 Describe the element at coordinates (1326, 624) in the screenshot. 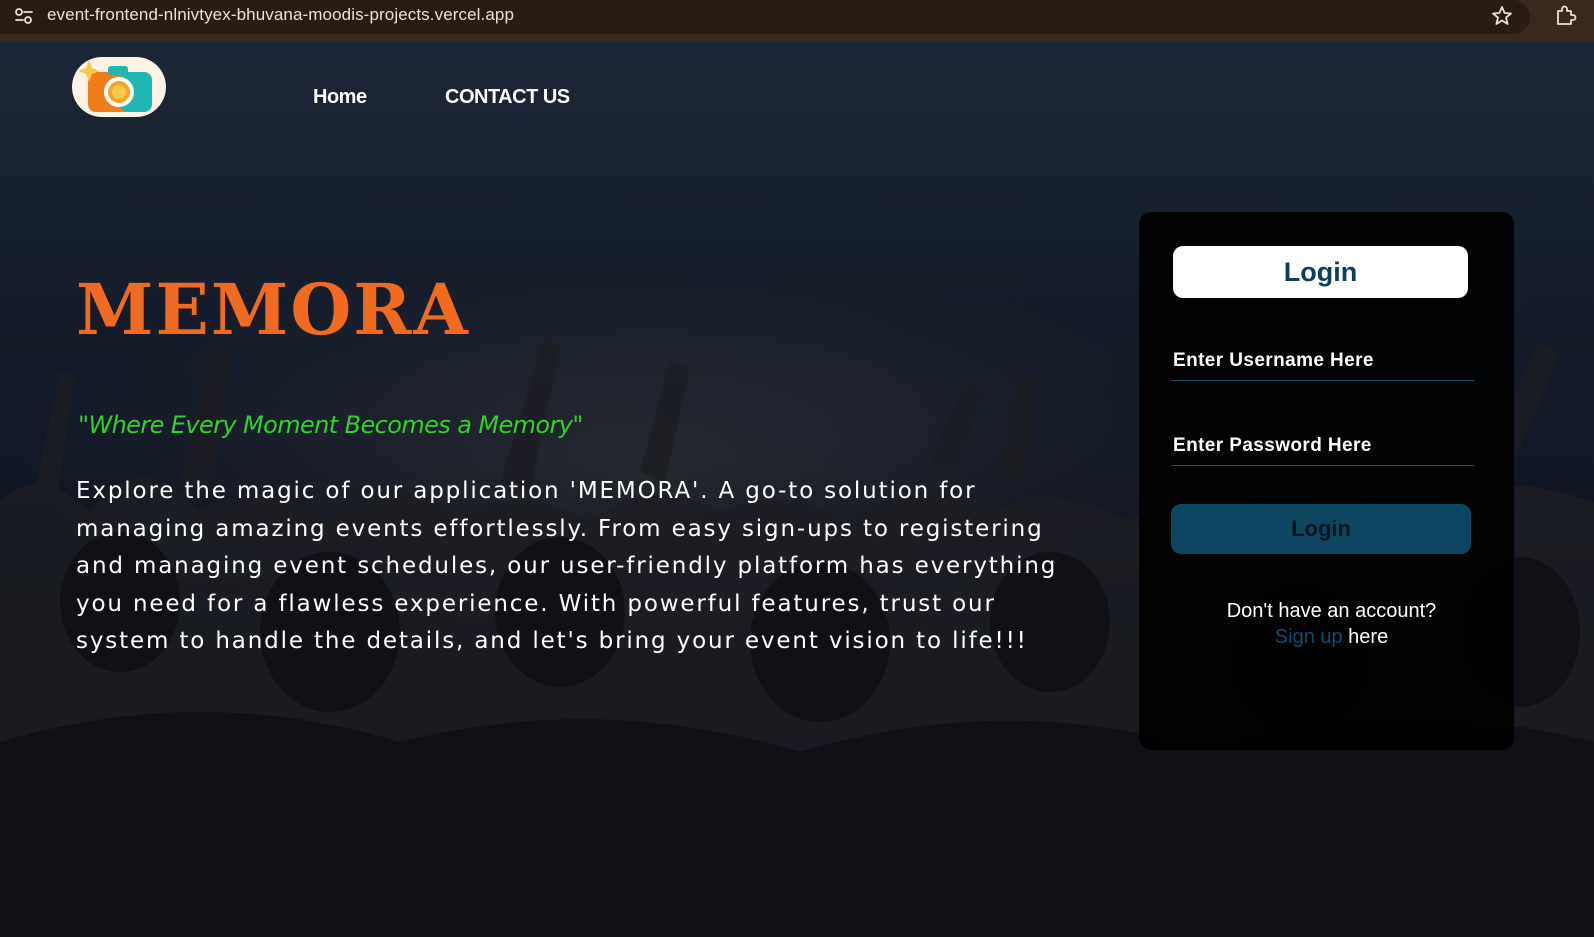

I see `signup-prompt: Don't have an account? Sign up here` at that location.